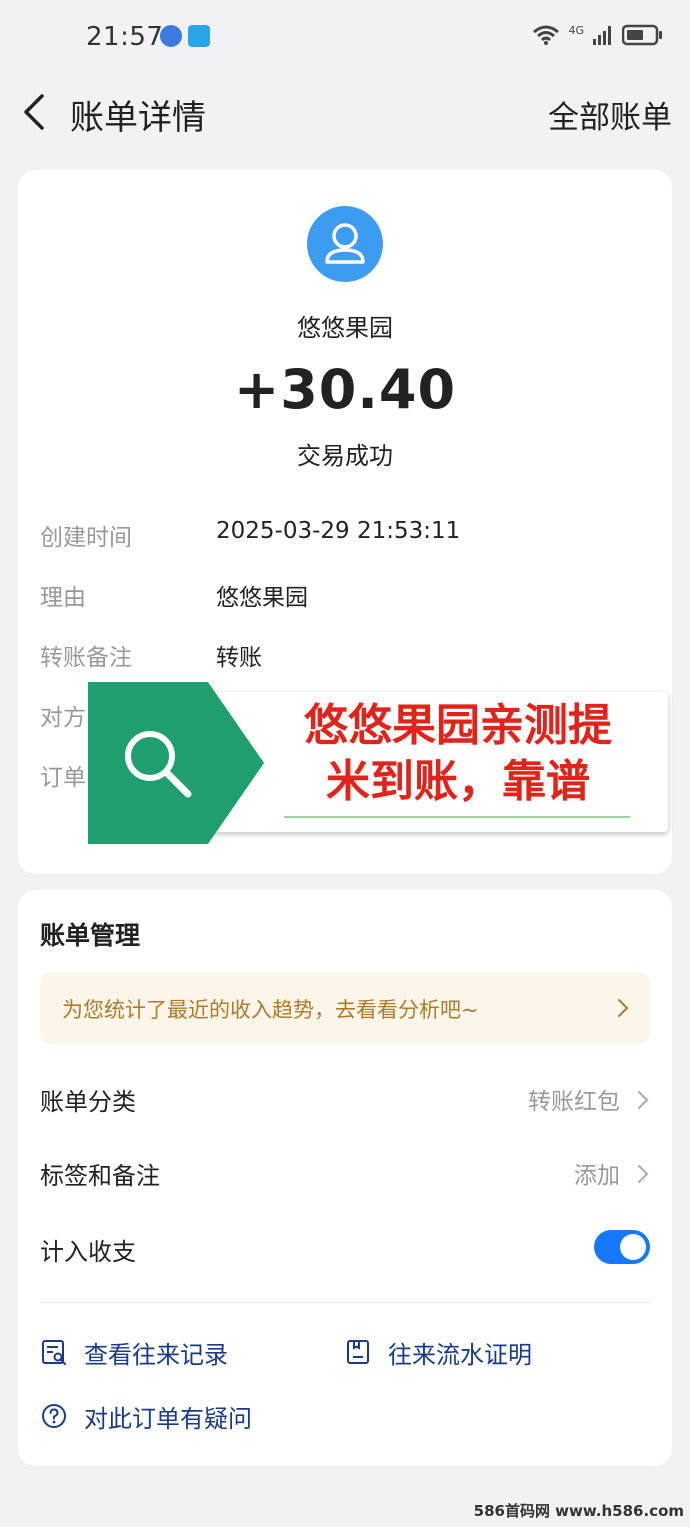 This screenshot has width=690, height=1527. I want to click on detail-value: 转账, so click(239, 658).